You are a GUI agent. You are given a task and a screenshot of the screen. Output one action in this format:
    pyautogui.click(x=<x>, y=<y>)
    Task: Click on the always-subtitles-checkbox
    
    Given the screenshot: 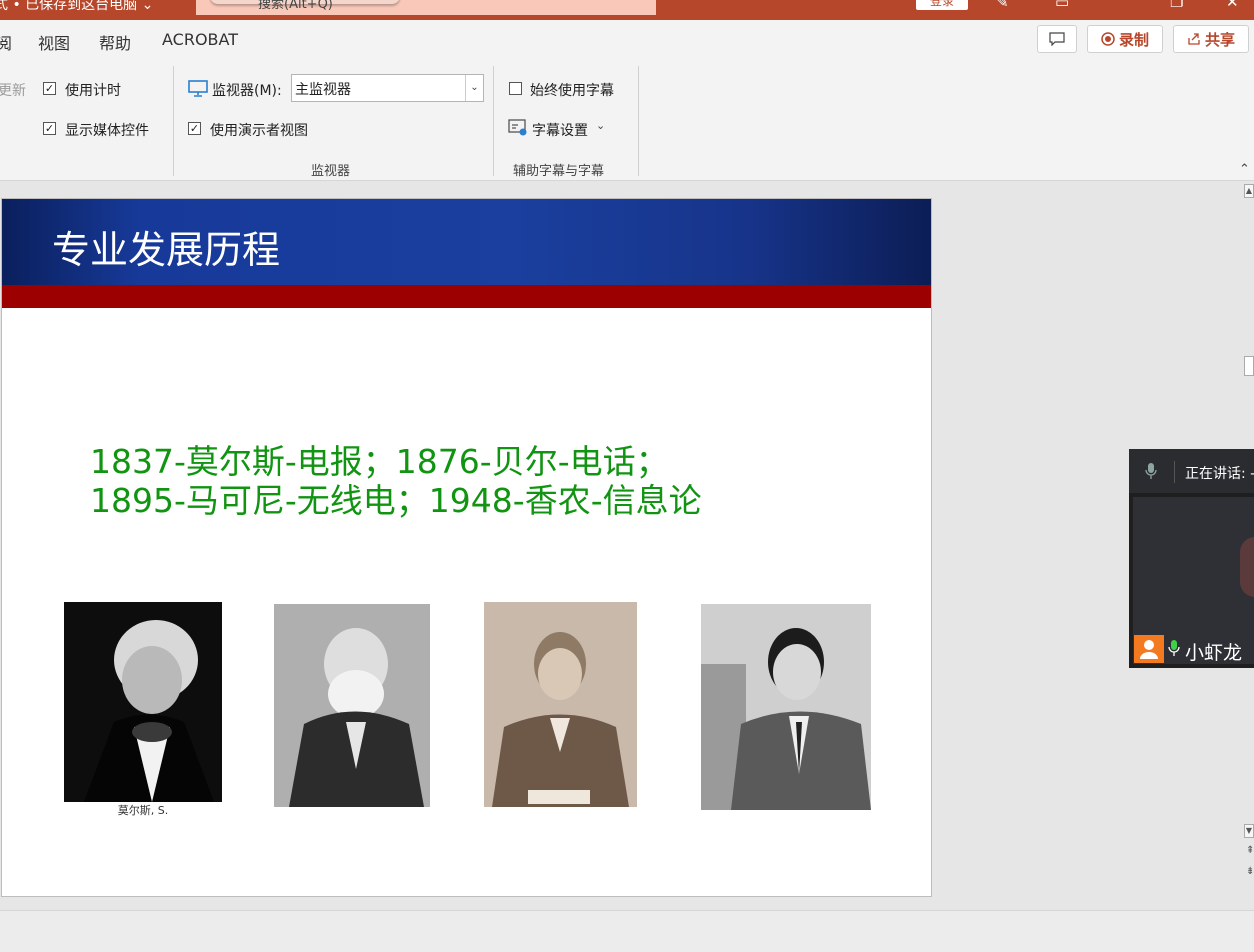 What is the action you would take?
    pyautogui.click(x=515, y=88)
    